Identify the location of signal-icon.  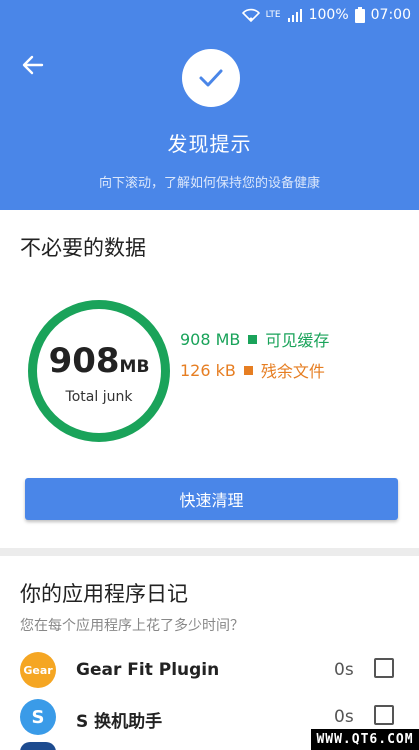
(295, 15).